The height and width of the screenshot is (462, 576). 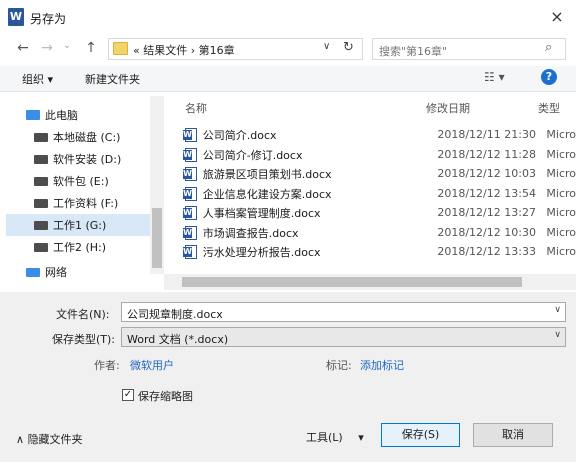 What do you see at coordinates (217, 50) in the screenshot?
I see `breadcrumb-item-chapter16: 第16章` at bounding box center [217, 50].